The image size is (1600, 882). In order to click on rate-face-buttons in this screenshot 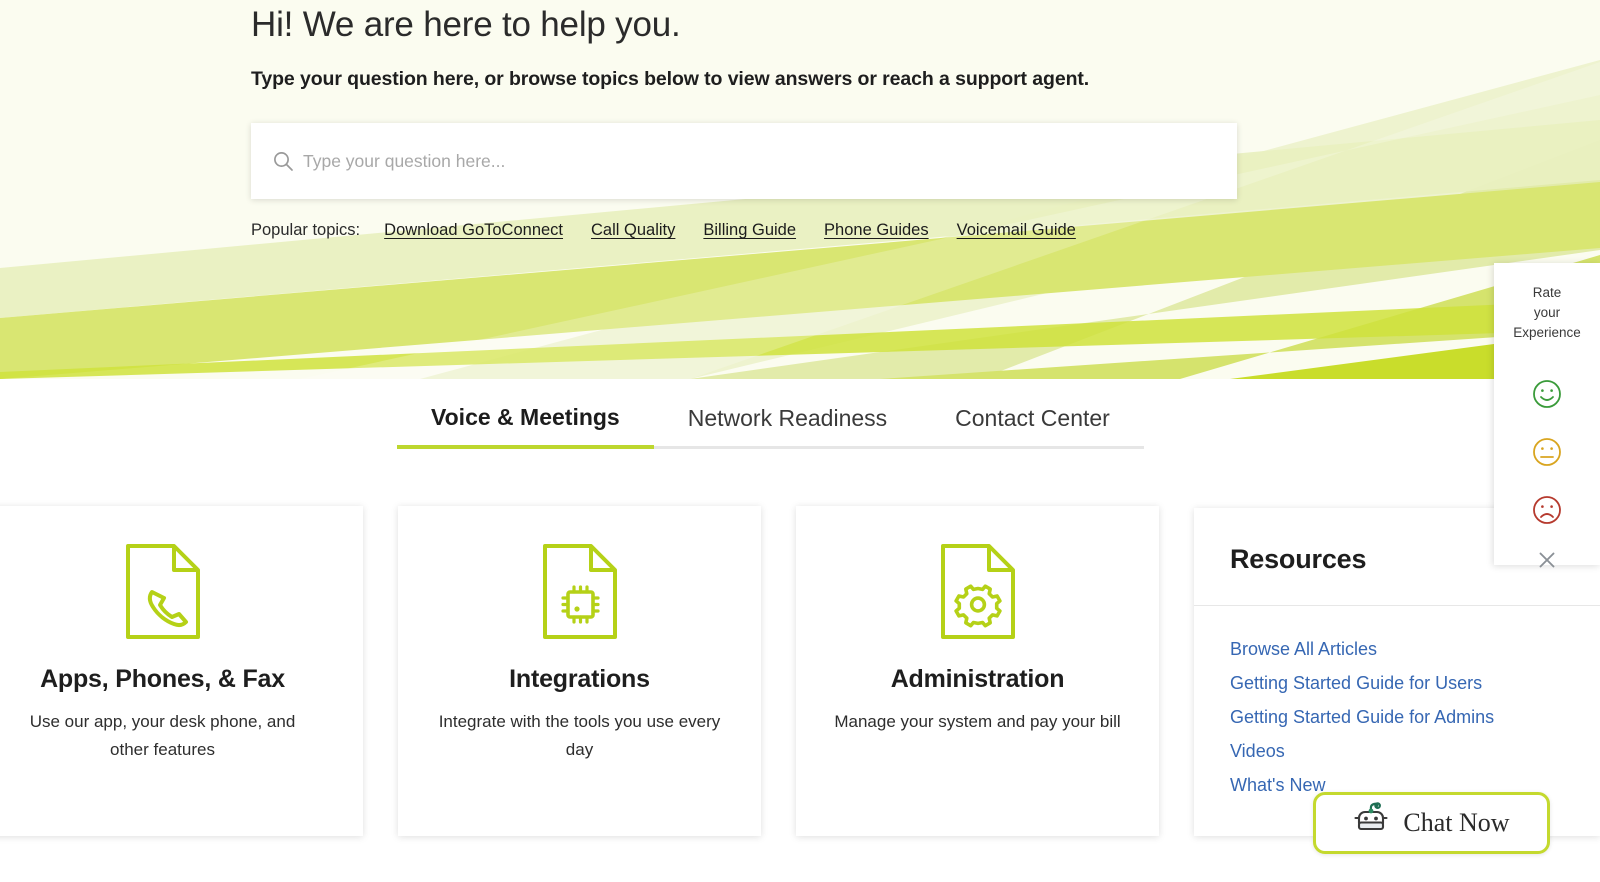, I will do `click(1547, 452)`.